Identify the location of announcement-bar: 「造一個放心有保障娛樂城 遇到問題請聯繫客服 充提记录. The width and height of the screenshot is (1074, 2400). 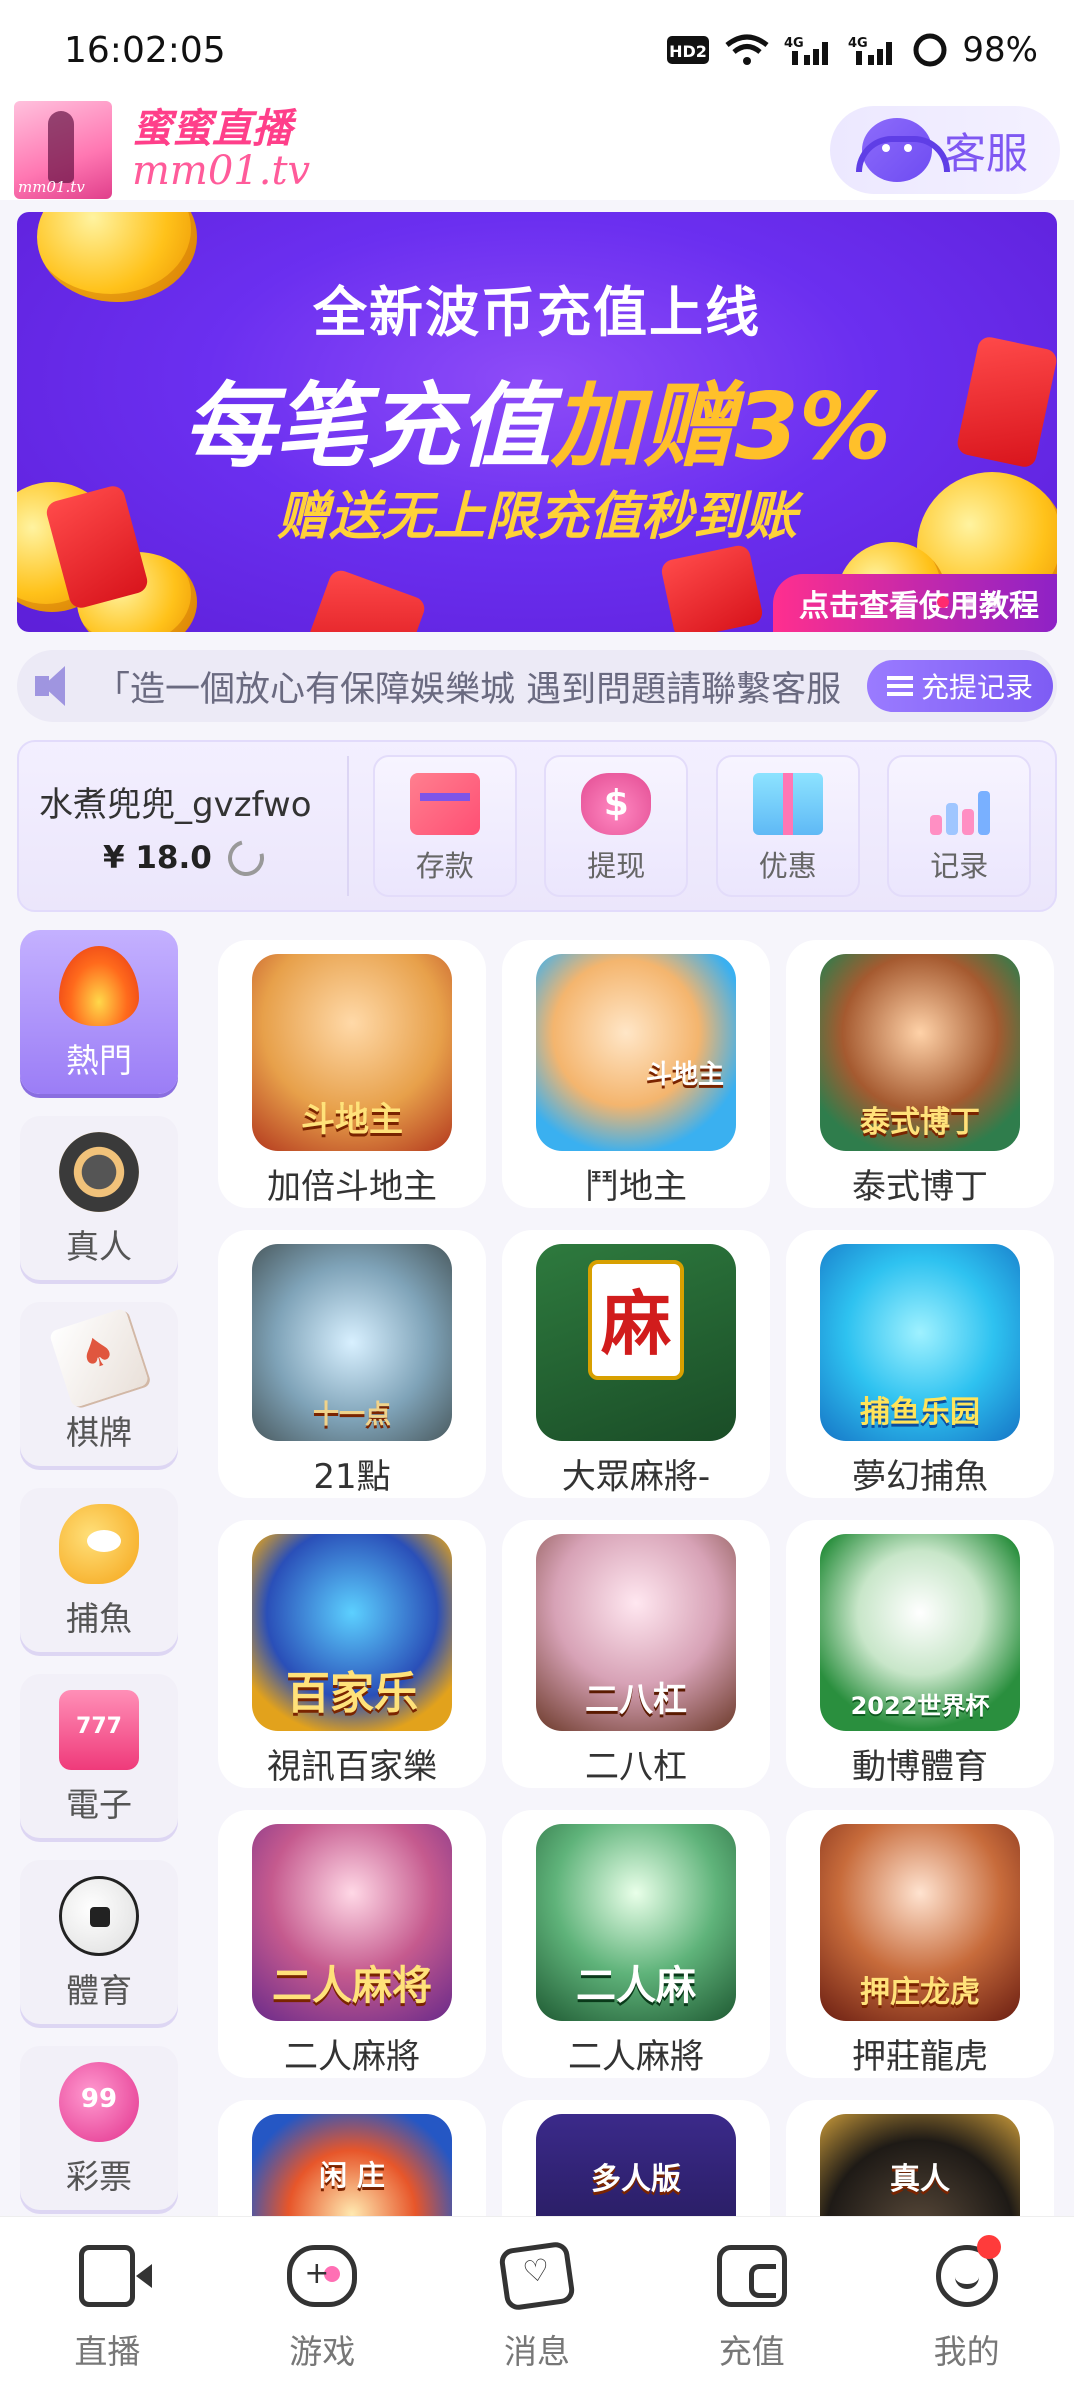
(537, 686).